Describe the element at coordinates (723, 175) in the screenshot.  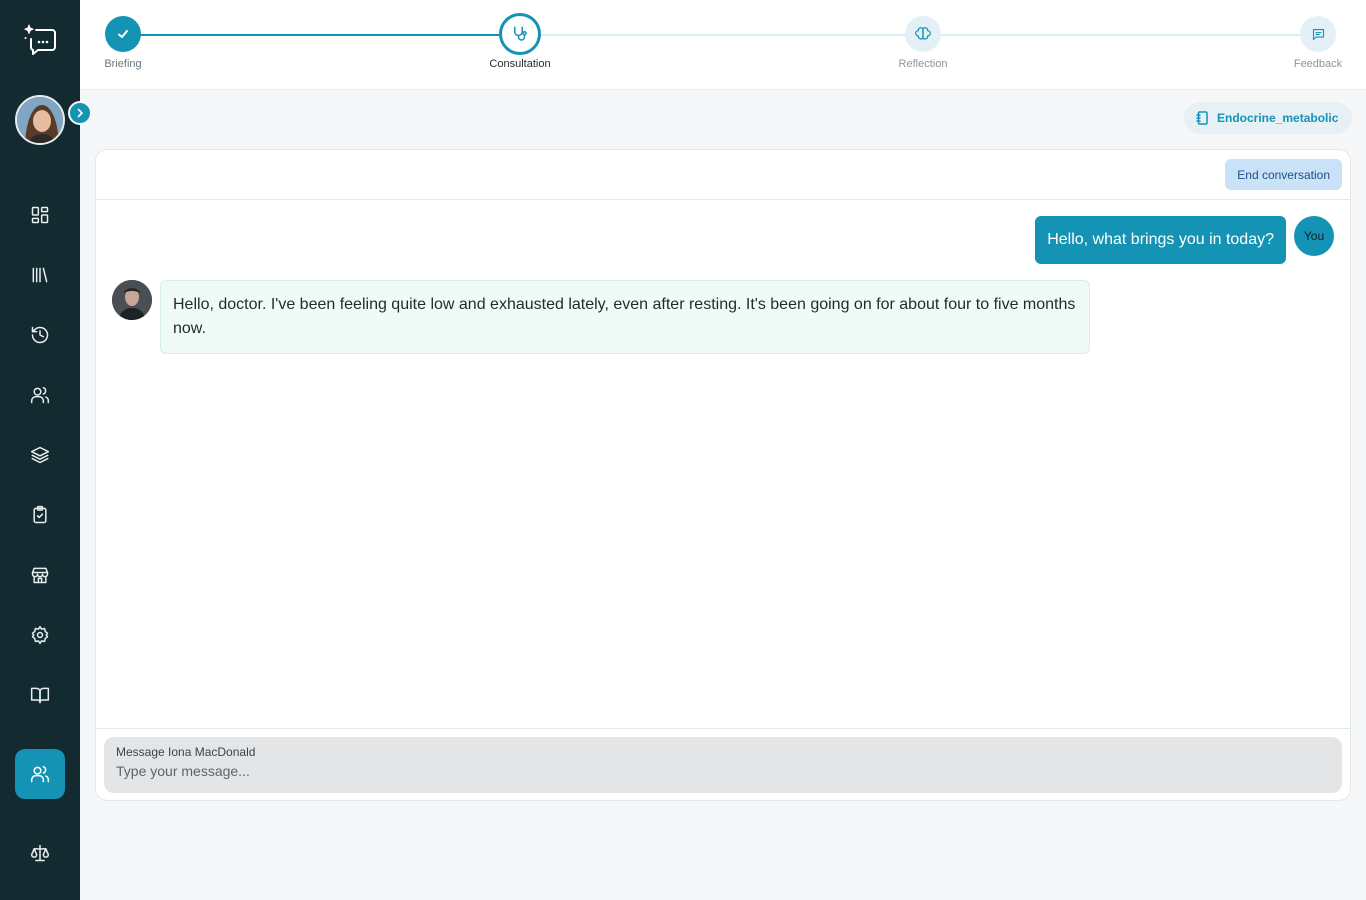
I see `chat-header: End conversation` at that location.